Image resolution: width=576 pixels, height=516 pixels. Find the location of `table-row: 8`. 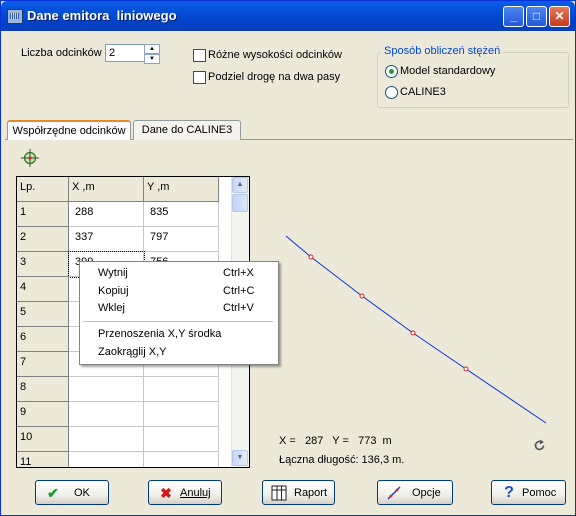

table-row: 8 is located at coordinates (123, 389).